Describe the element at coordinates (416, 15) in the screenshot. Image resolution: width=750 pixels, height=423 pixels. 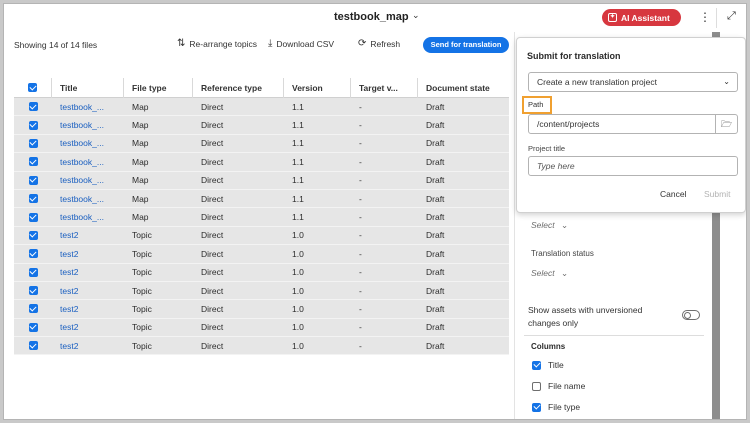
I see `chevron-down-icon: ⌄` at that location.